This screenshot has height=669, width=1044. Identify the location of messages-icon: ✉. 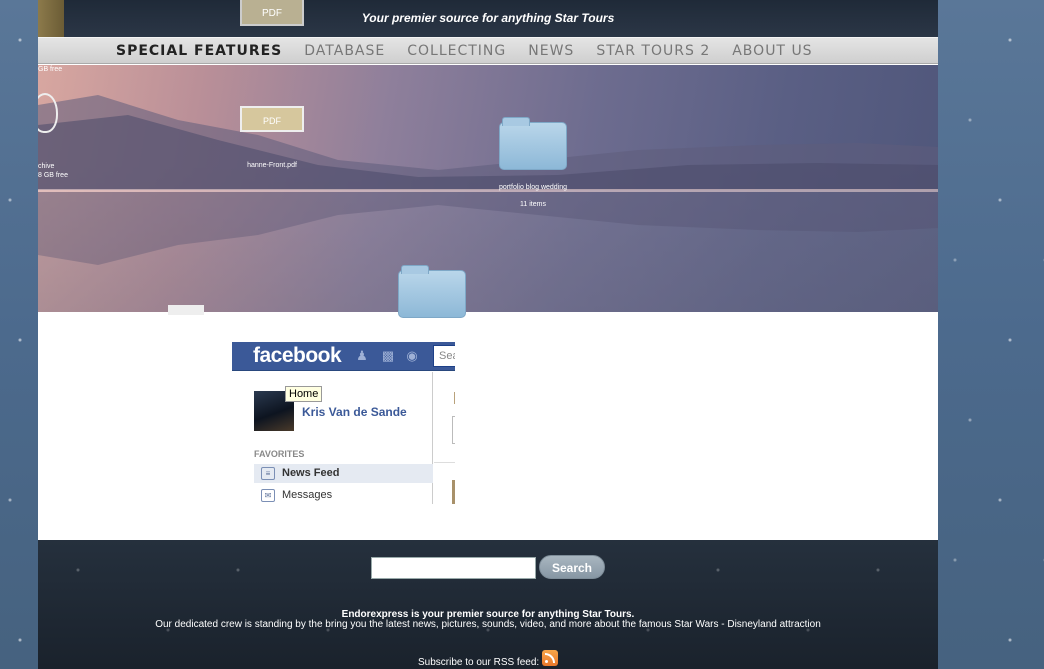
(268, 495).